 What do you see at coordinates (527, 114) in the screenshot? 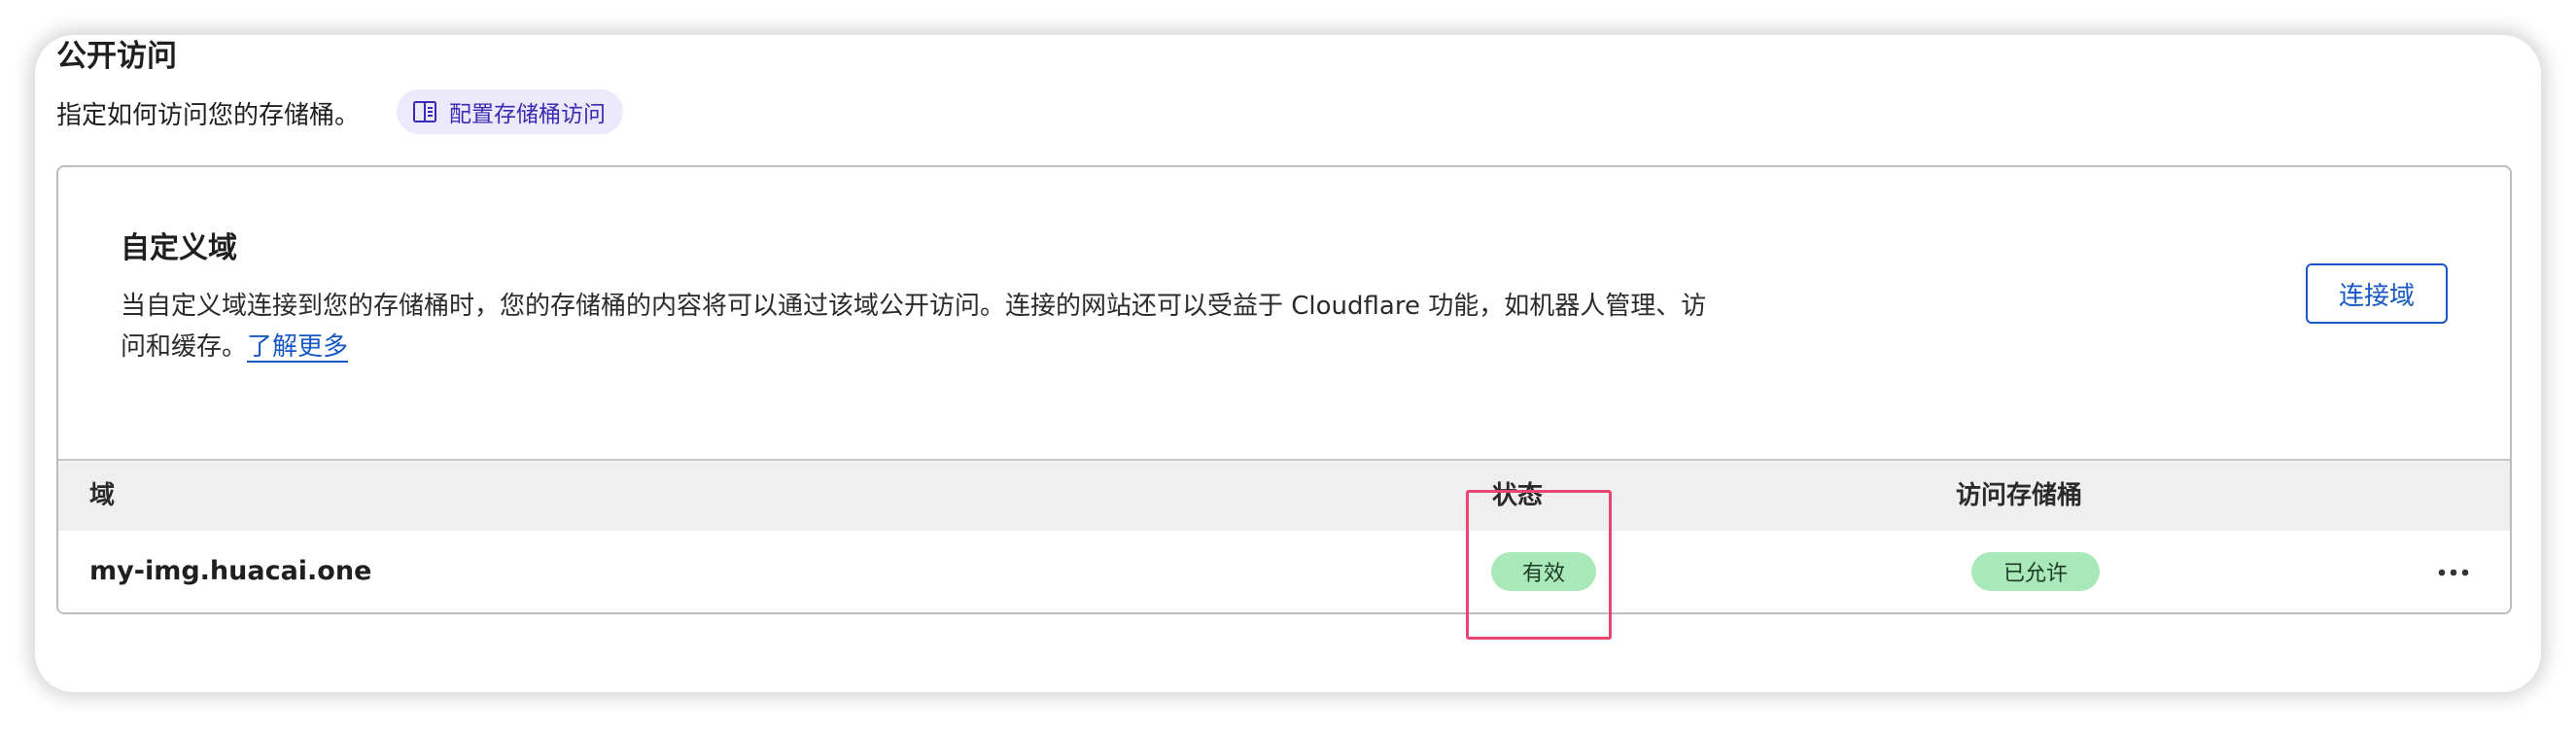
I see `configure-bucket-access-label: 配置存储桶访问` at bounding box center [527, 114].